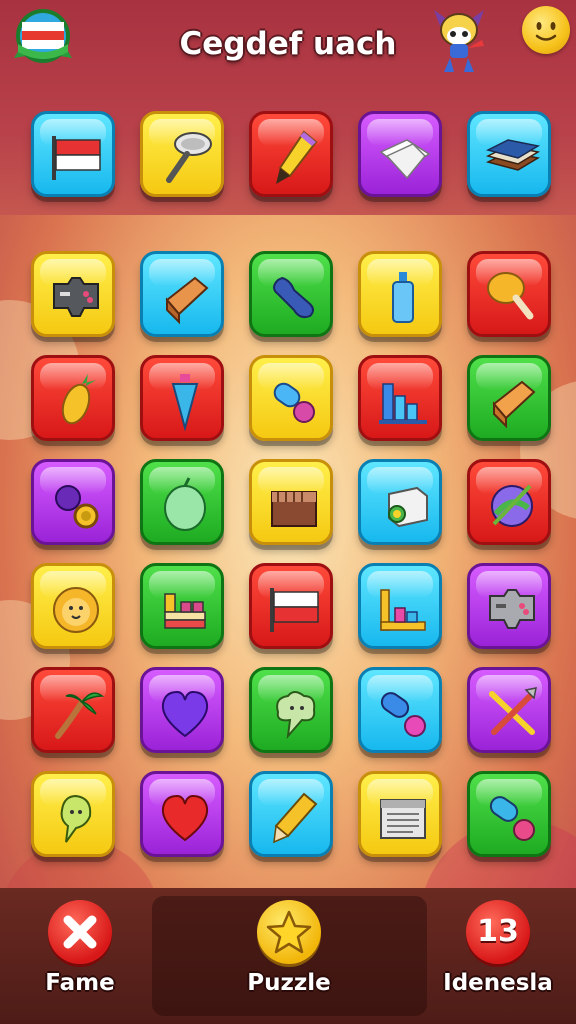  I want to click on tile-ghost, so click(73, 814).